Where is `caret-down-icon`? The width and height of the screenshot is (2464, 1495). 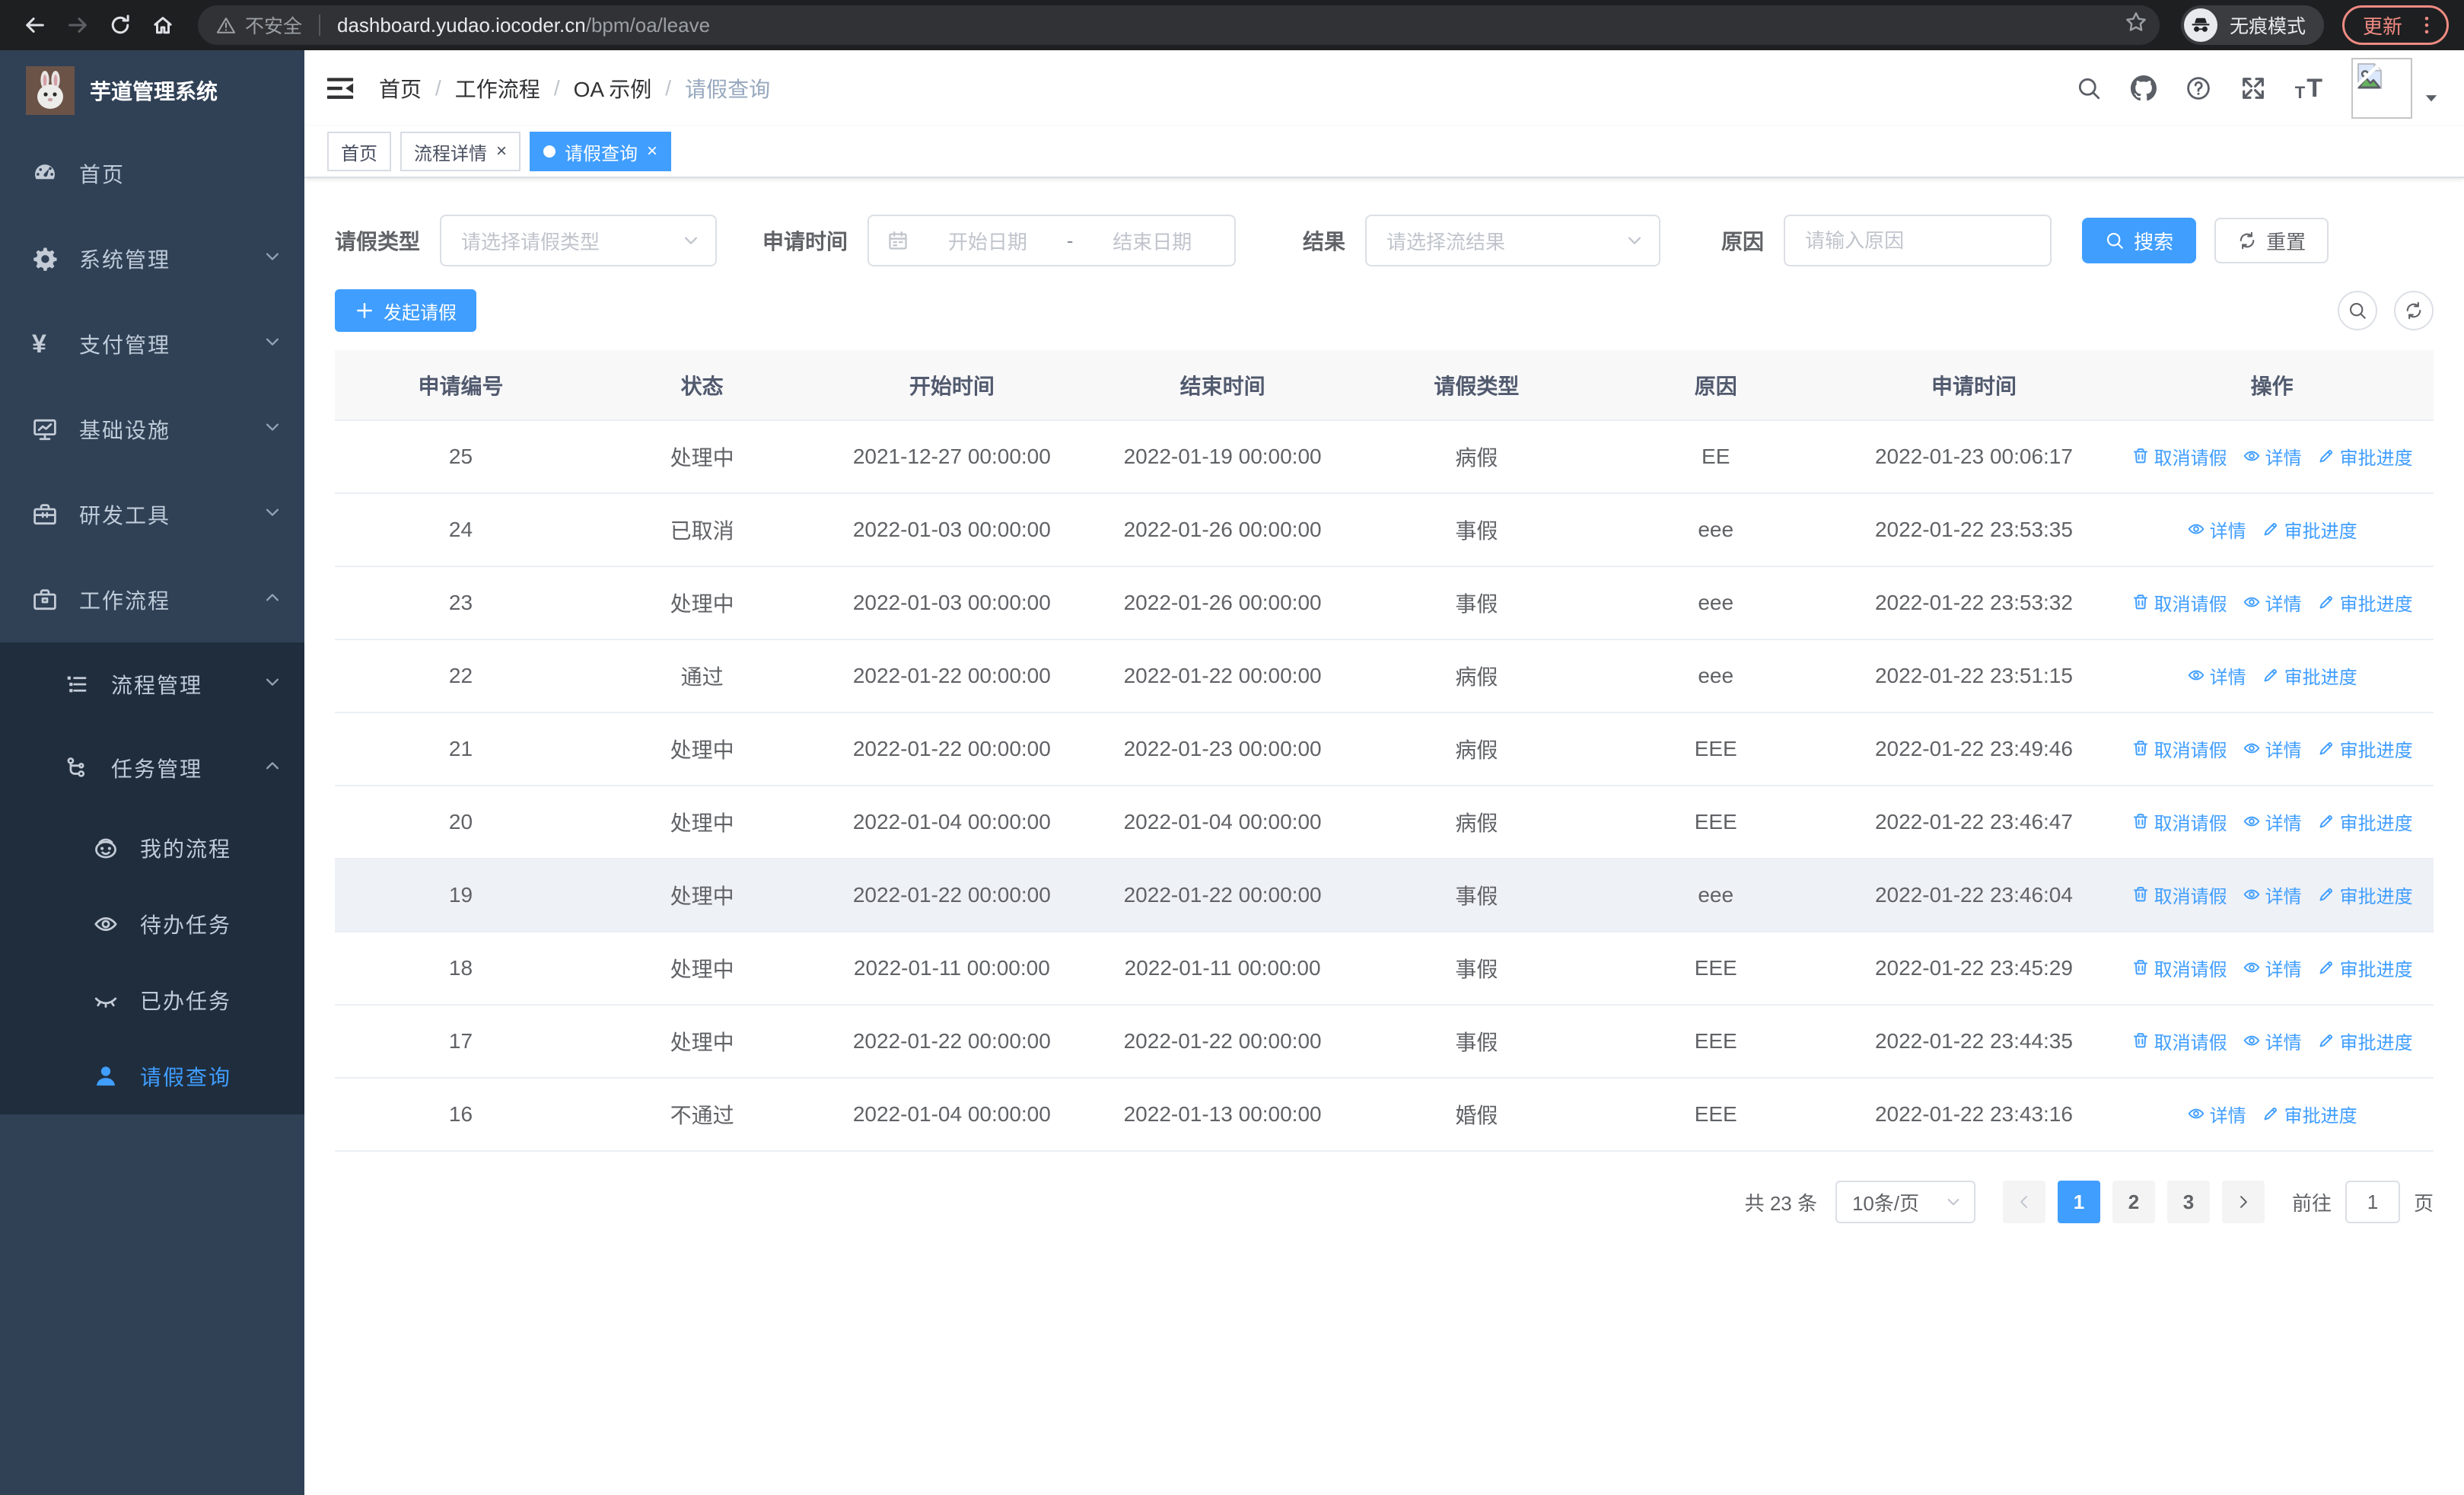 caret-down-icon is located at coordinates (2431, 99).